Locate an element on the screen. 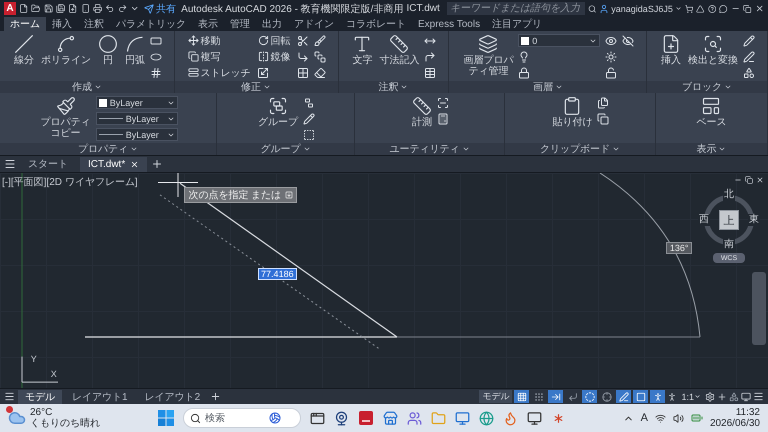 The image size is (768, 432). tool-button: 円弧 is located at coordinates (134, 50).